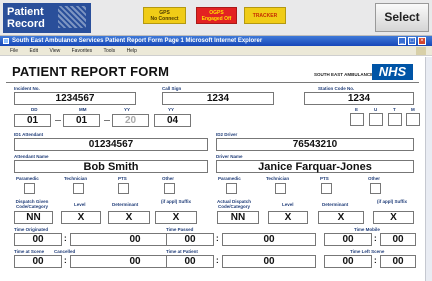 Image resolution: width=432 pixels, height=281 pixels. Describe the element at coordinates (394, 109) in the screenshot. I see `t-label: T` at that location.